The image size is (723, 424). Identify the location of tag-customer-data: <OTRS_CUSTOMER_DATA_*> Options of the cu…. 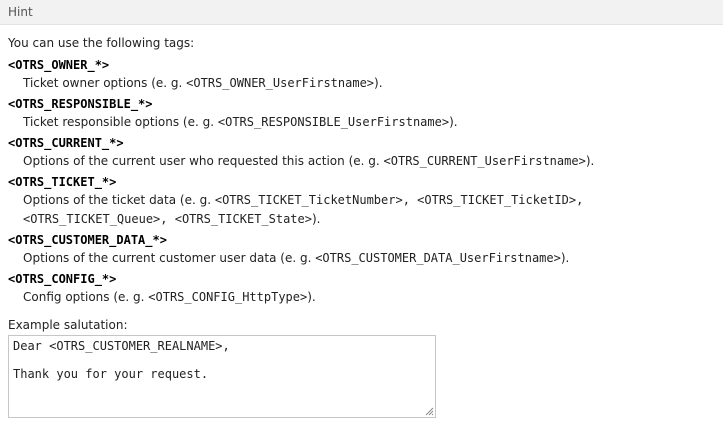
(361, 249).